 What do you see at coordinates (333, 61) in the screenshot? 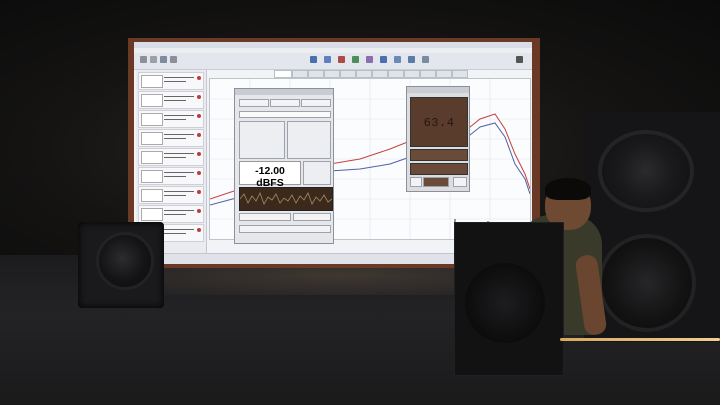
I see `app-toolbar` at bounding box center [333, 61].